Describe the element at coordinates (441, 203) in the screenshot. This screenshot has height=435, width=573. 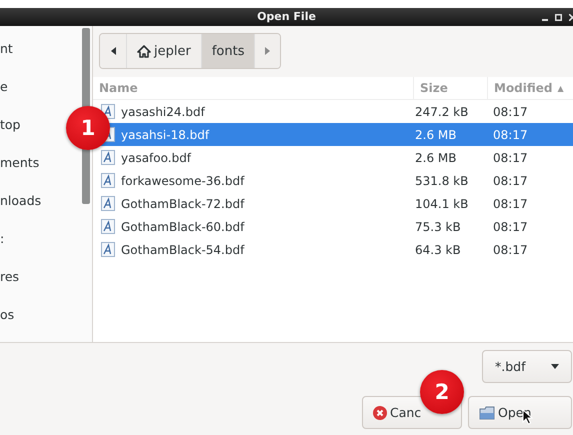
I see `file-size: 104.1 kB` at that location.